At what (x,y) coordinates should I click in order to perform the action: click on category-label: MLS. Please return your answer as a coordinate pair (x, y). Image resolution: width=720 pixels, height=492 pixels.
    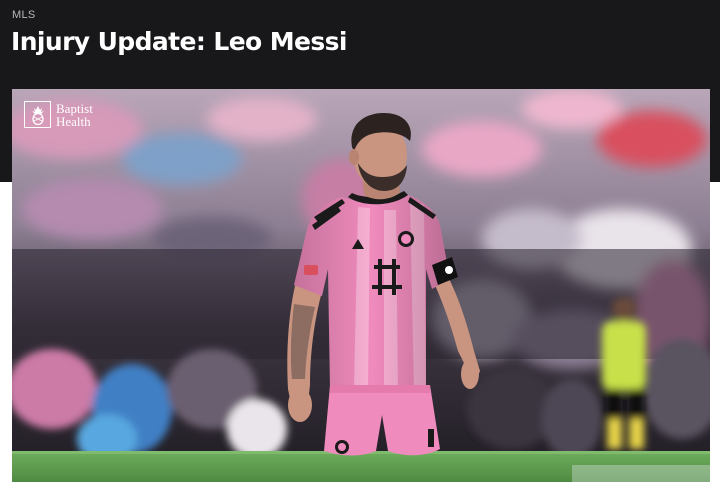
    Looking at the image, I should click on (24, 15).